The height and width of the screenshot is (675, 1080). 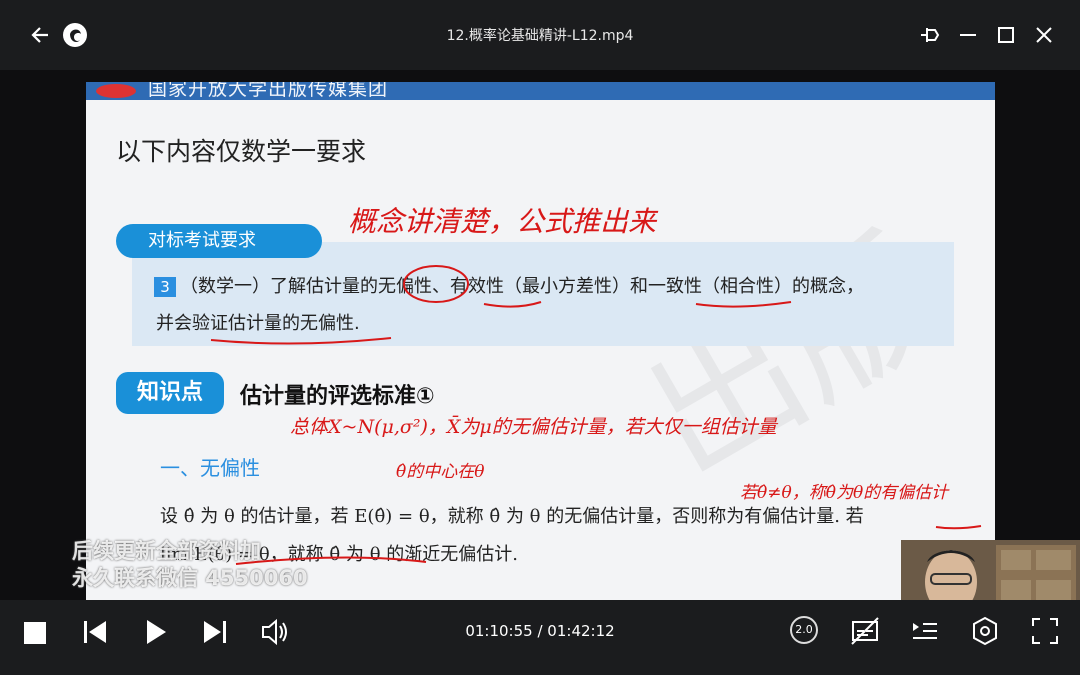 What do you see at coordinates (499, 631) in the screenshot?
I see `current-time: 01:10:55` at bounding box center [499, 631].